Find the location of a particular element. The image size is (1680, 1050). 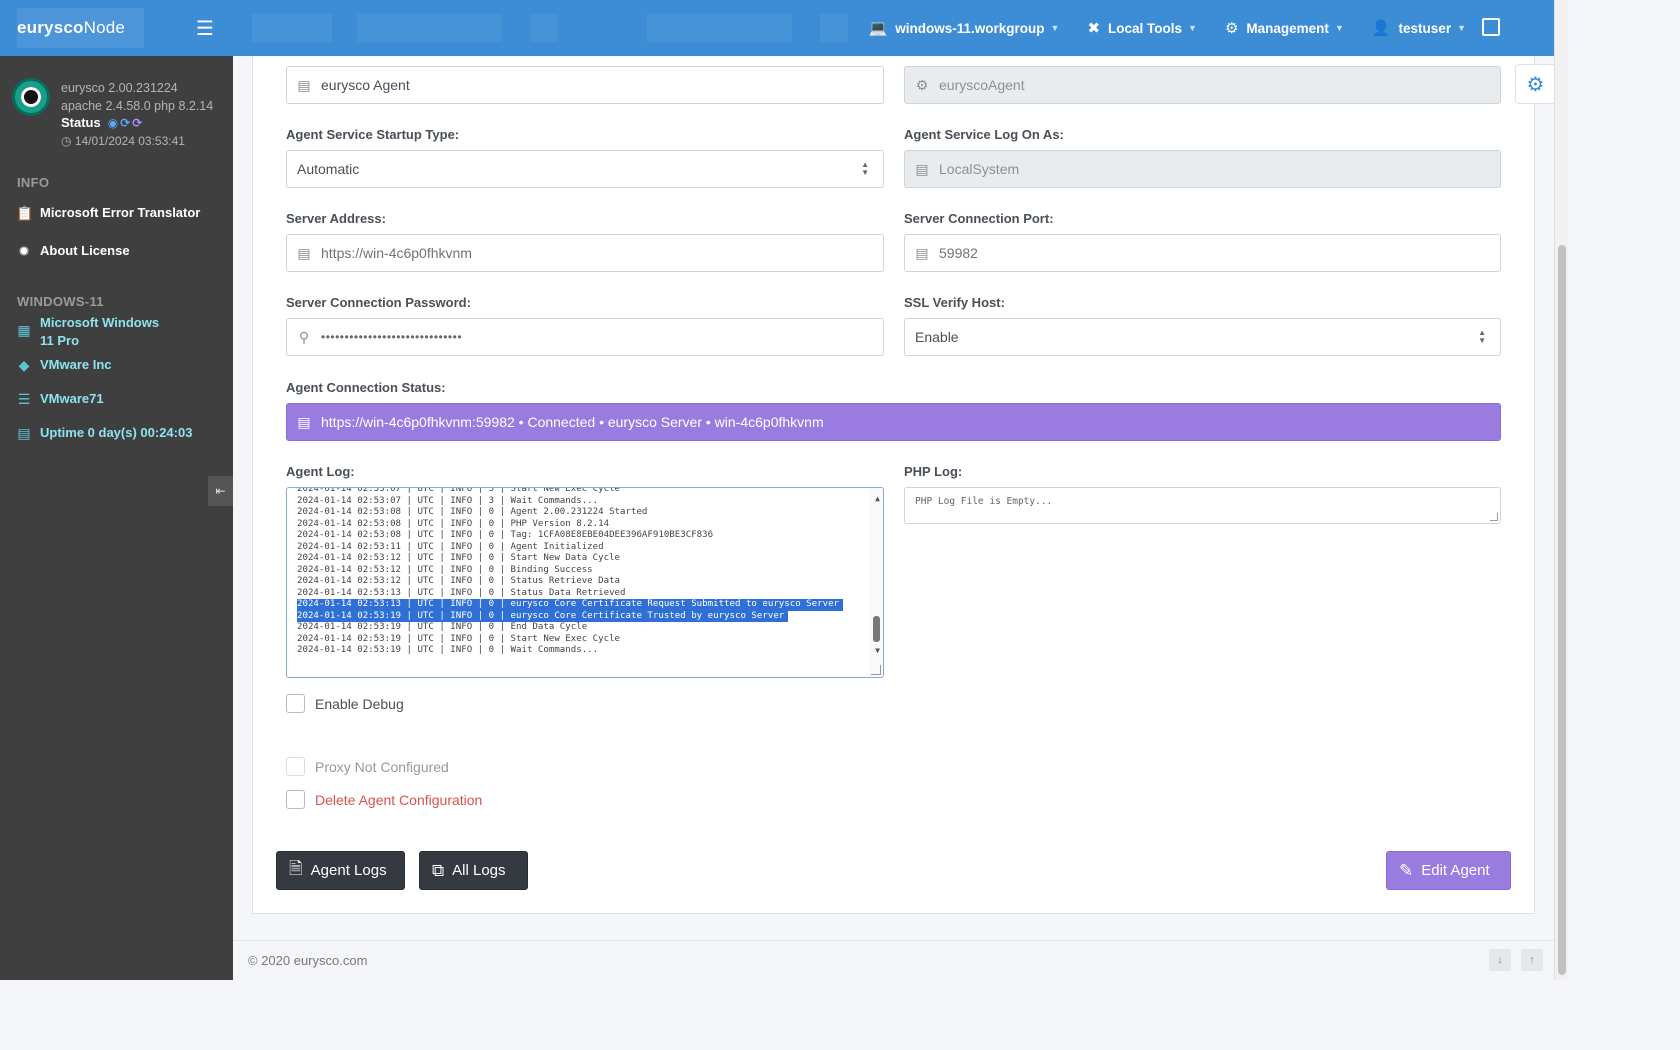

user-icon: 👤 is located at coordinates (1381, 28).